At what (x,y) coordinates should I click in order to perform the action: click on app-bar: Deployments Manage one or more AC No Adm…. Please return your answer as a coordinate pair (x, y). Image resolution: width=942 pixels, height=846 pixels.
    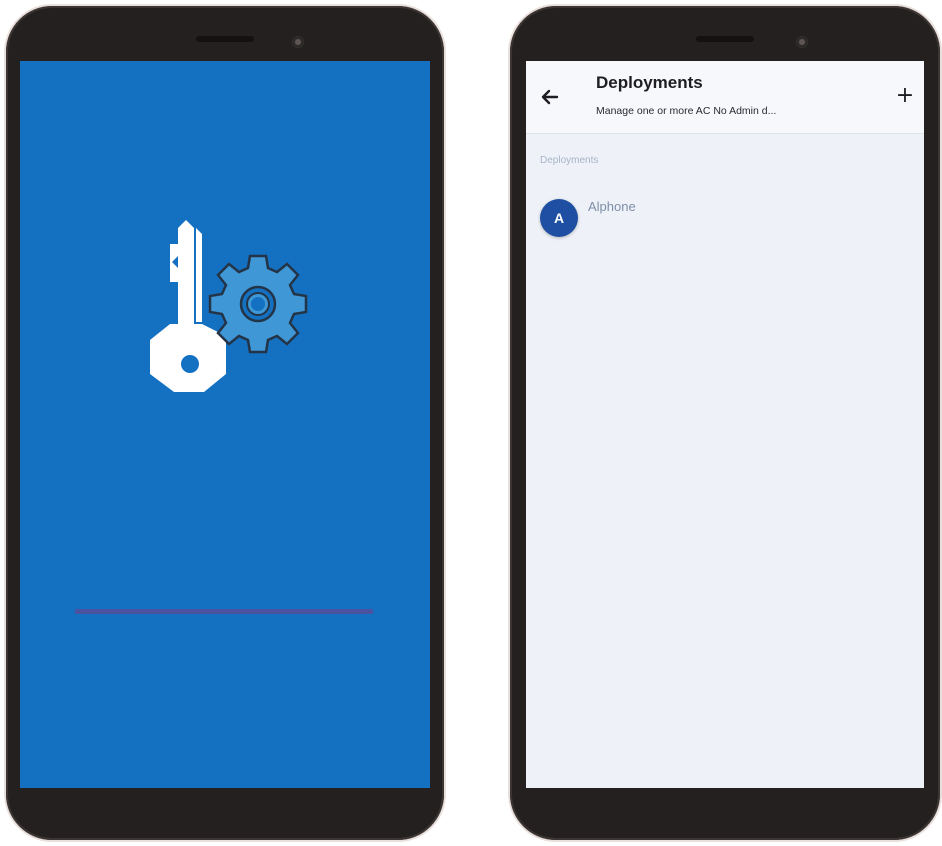
    Looking at the image, I should click on (725, 97).